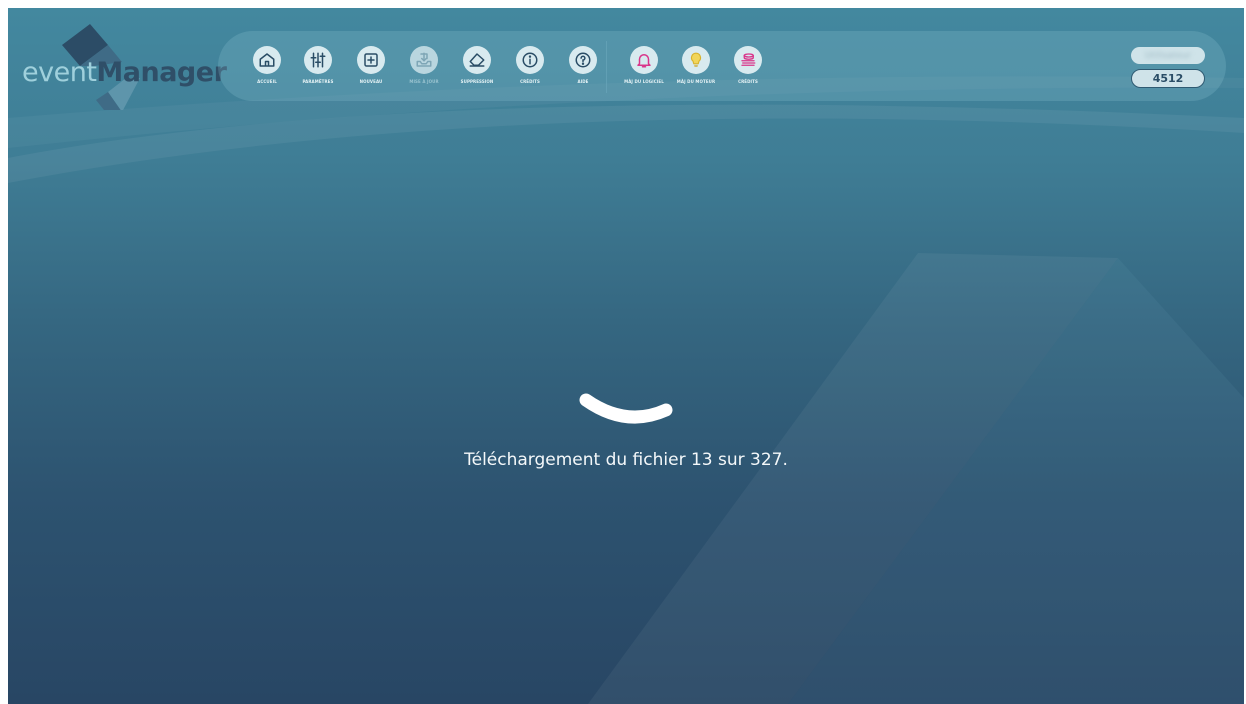  Describe the element at coordinates (606, 67) in the screenshot. I see `toolbar-separator` at that location.